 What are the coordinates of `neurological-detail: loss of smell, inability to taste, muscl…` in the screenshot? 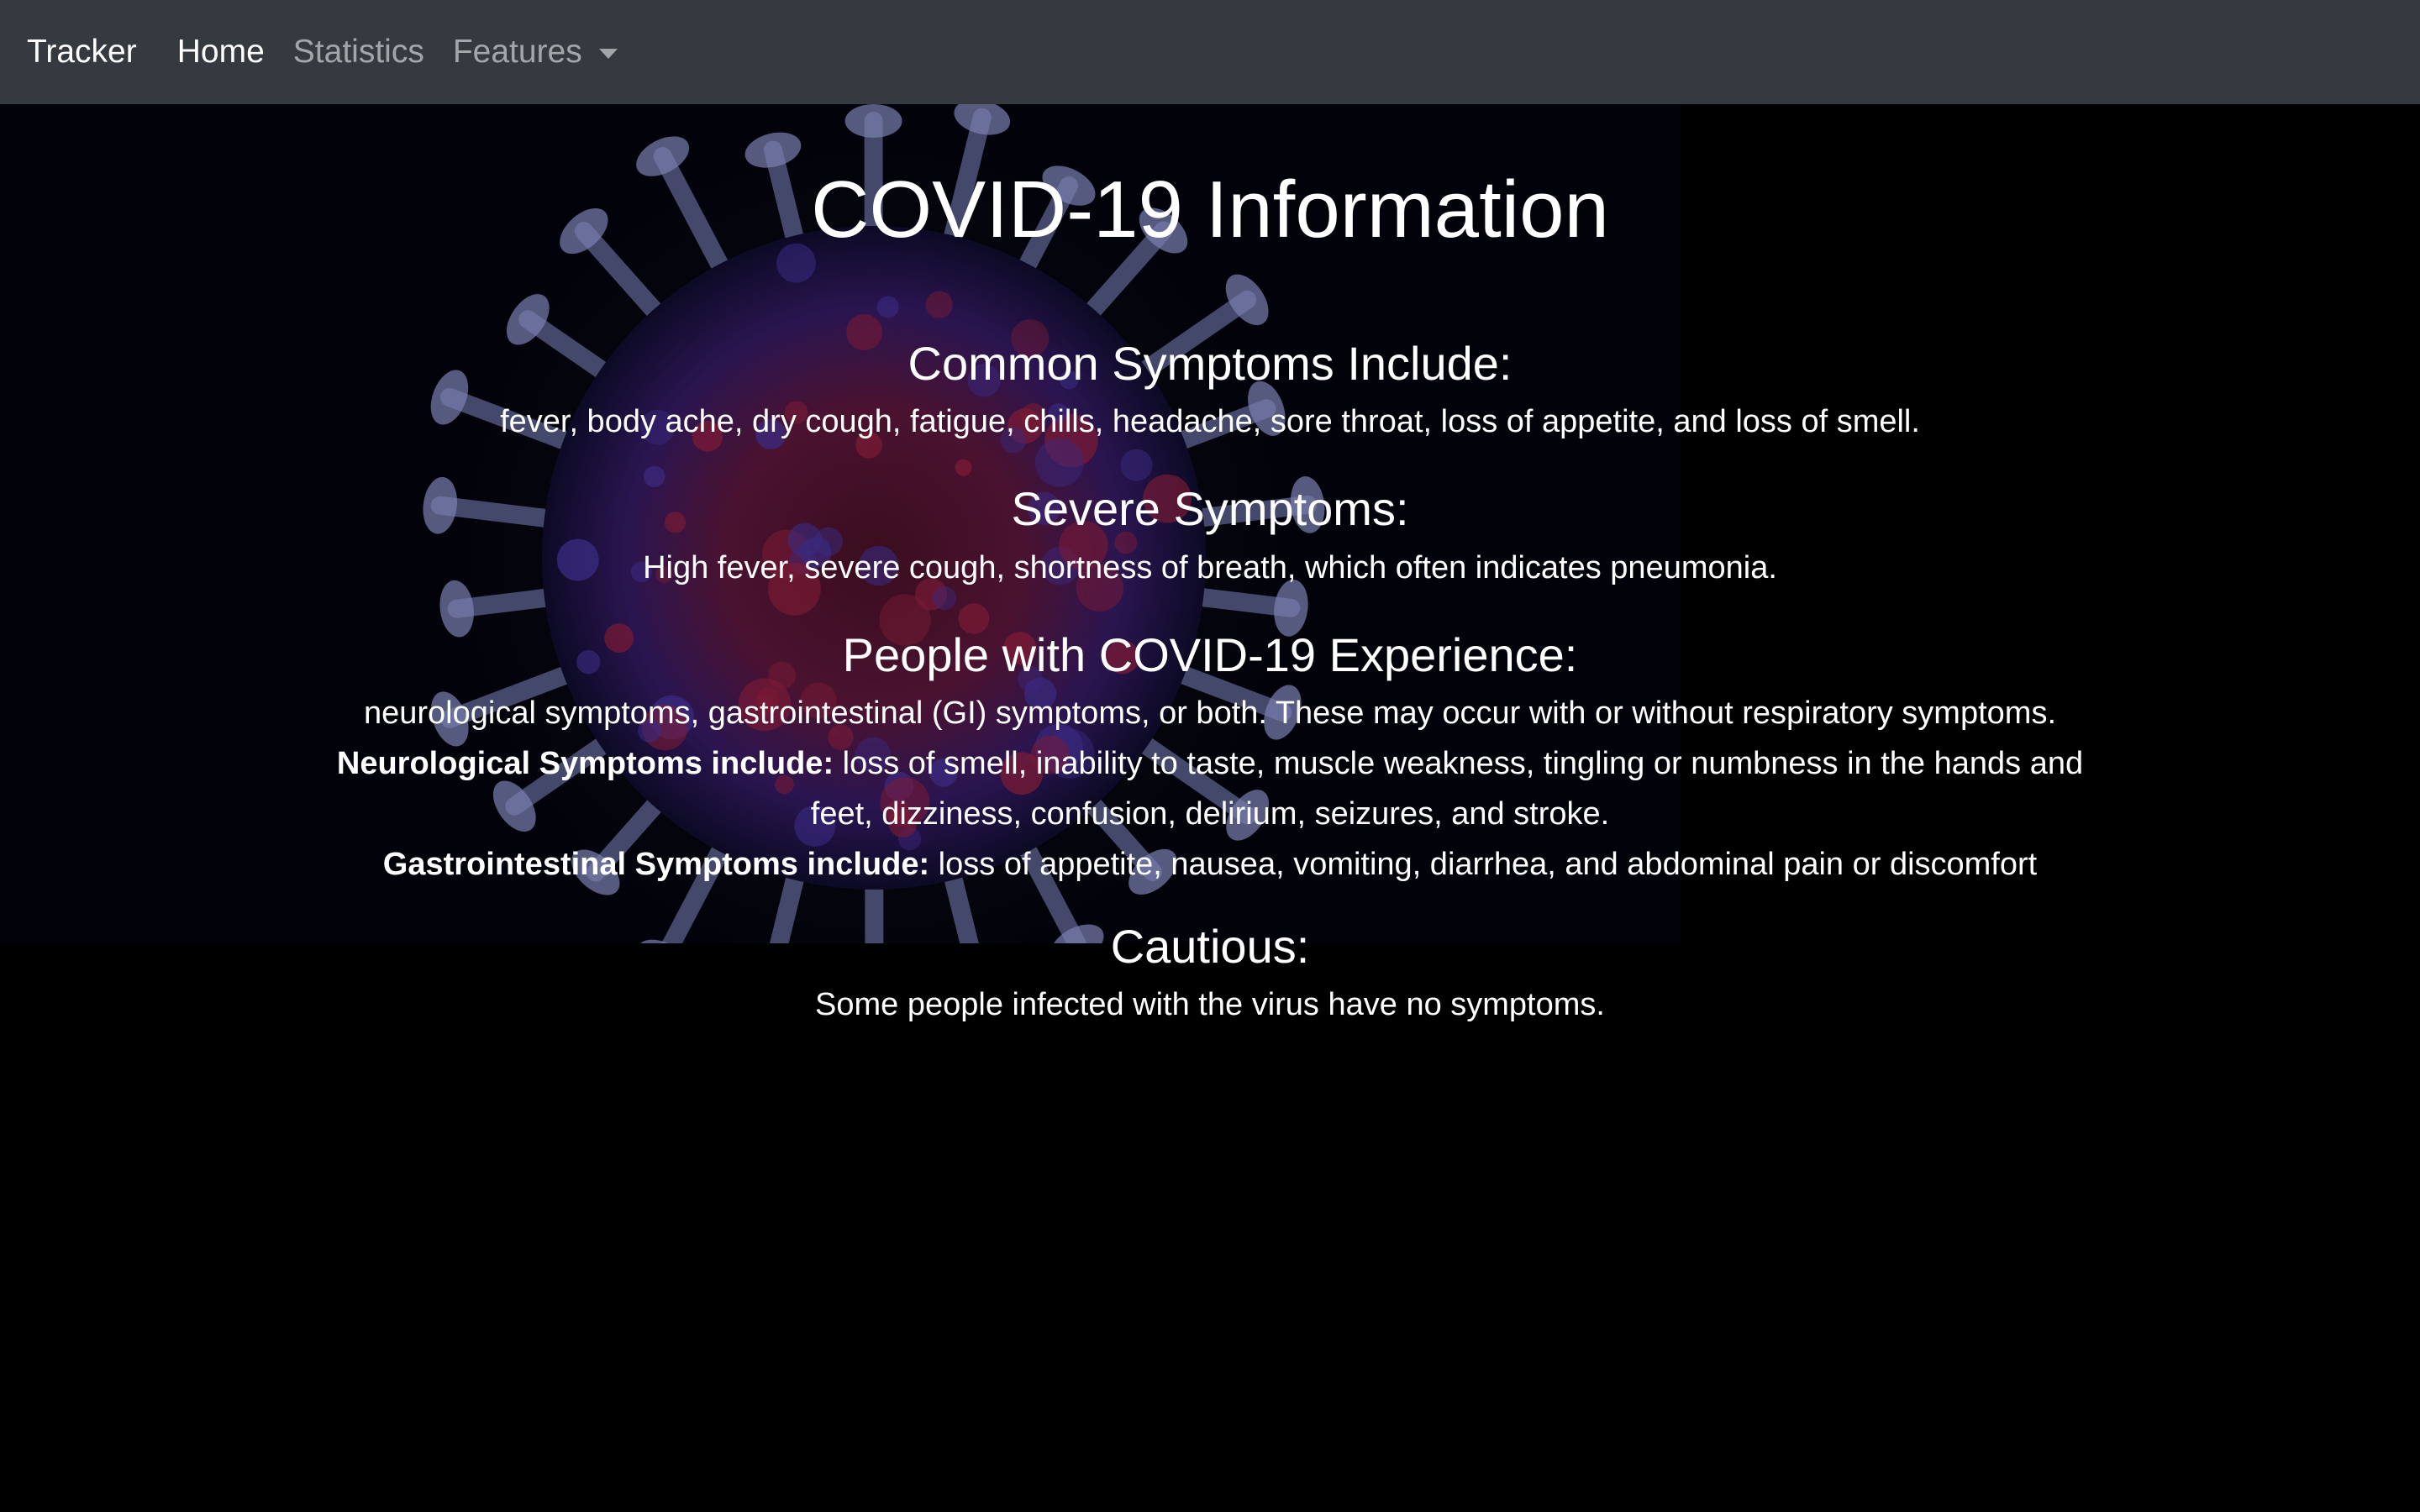 It's located at (1447, 788).